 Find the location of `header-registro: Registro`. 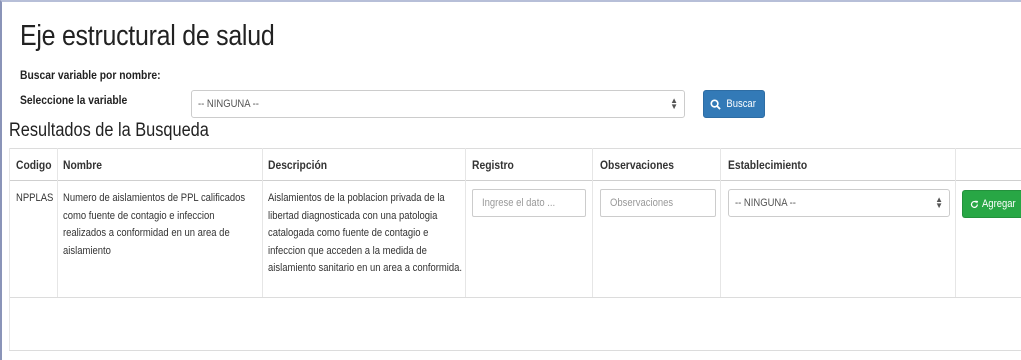

header-registro: Registro is located at coordinates (493, 165).